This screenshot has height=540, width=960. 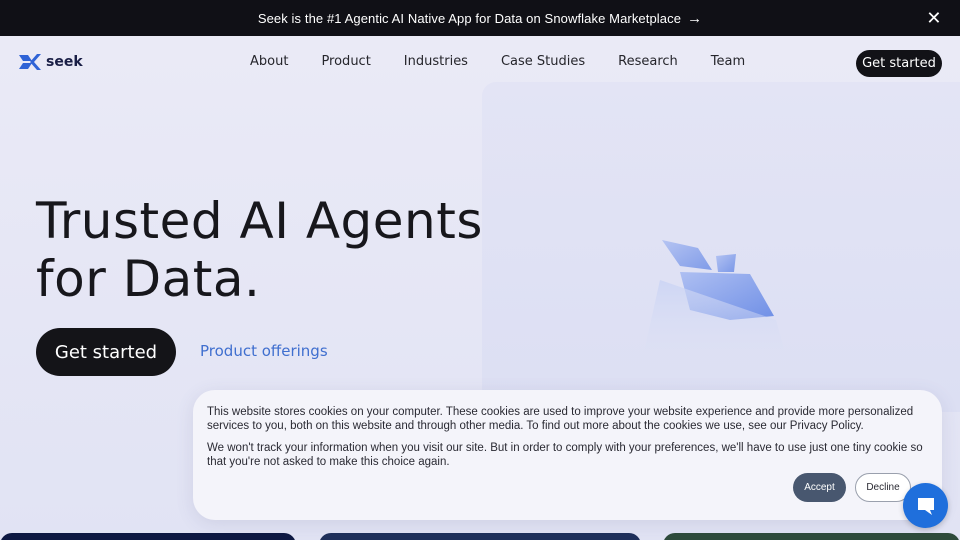 I want to click on chat-bubble-icon, so click(x=925, y=506).